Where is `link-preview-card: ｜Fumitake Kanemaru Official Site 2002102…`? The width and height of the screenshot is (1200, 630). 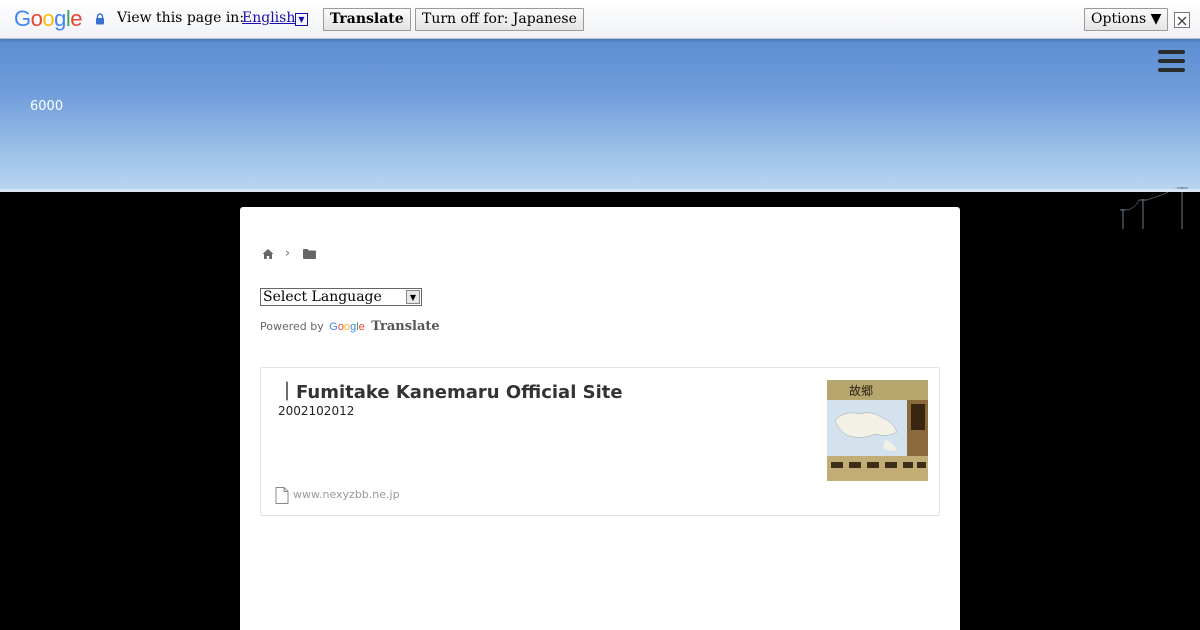
link-preview-card: ｜Fumitake Kanemaru Official Site 2002102… is located at coordinates (600, 441).